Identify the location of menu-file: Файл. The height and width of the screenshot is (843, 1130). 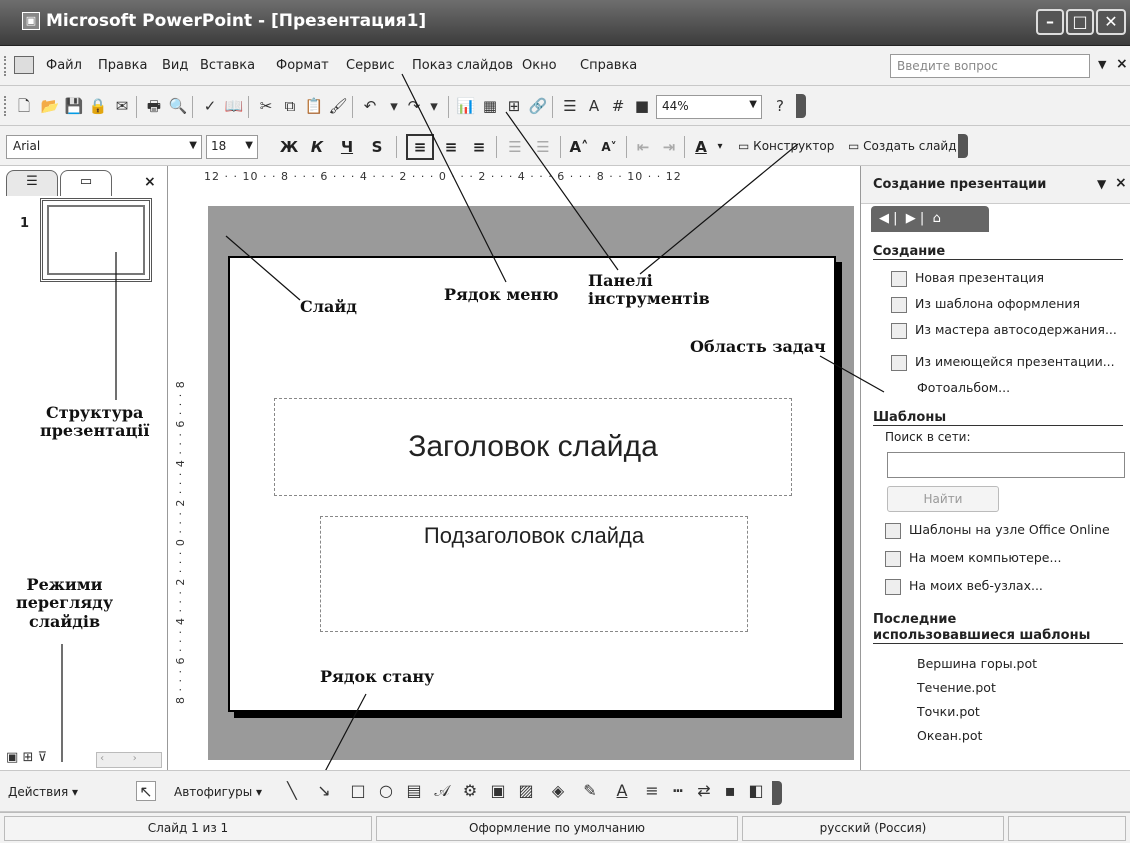
(64, 65).